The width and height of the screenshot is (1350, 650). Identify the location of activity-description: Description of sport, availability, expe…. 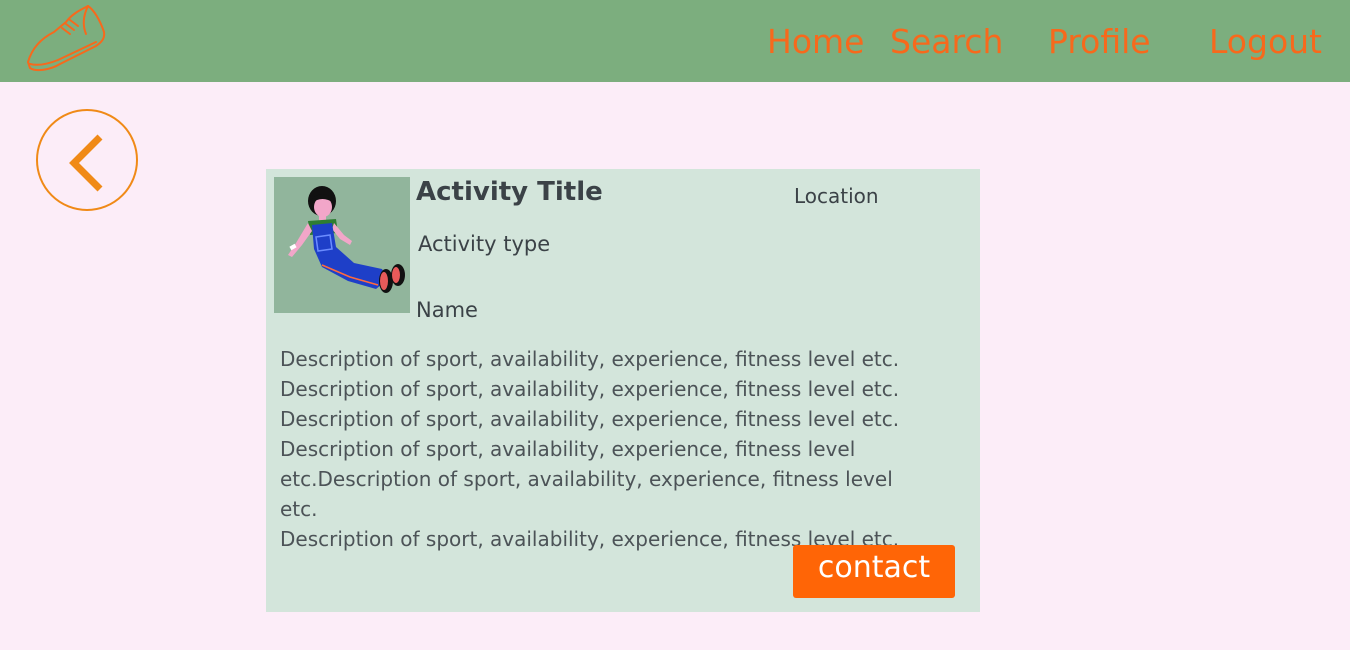
(590, 449).